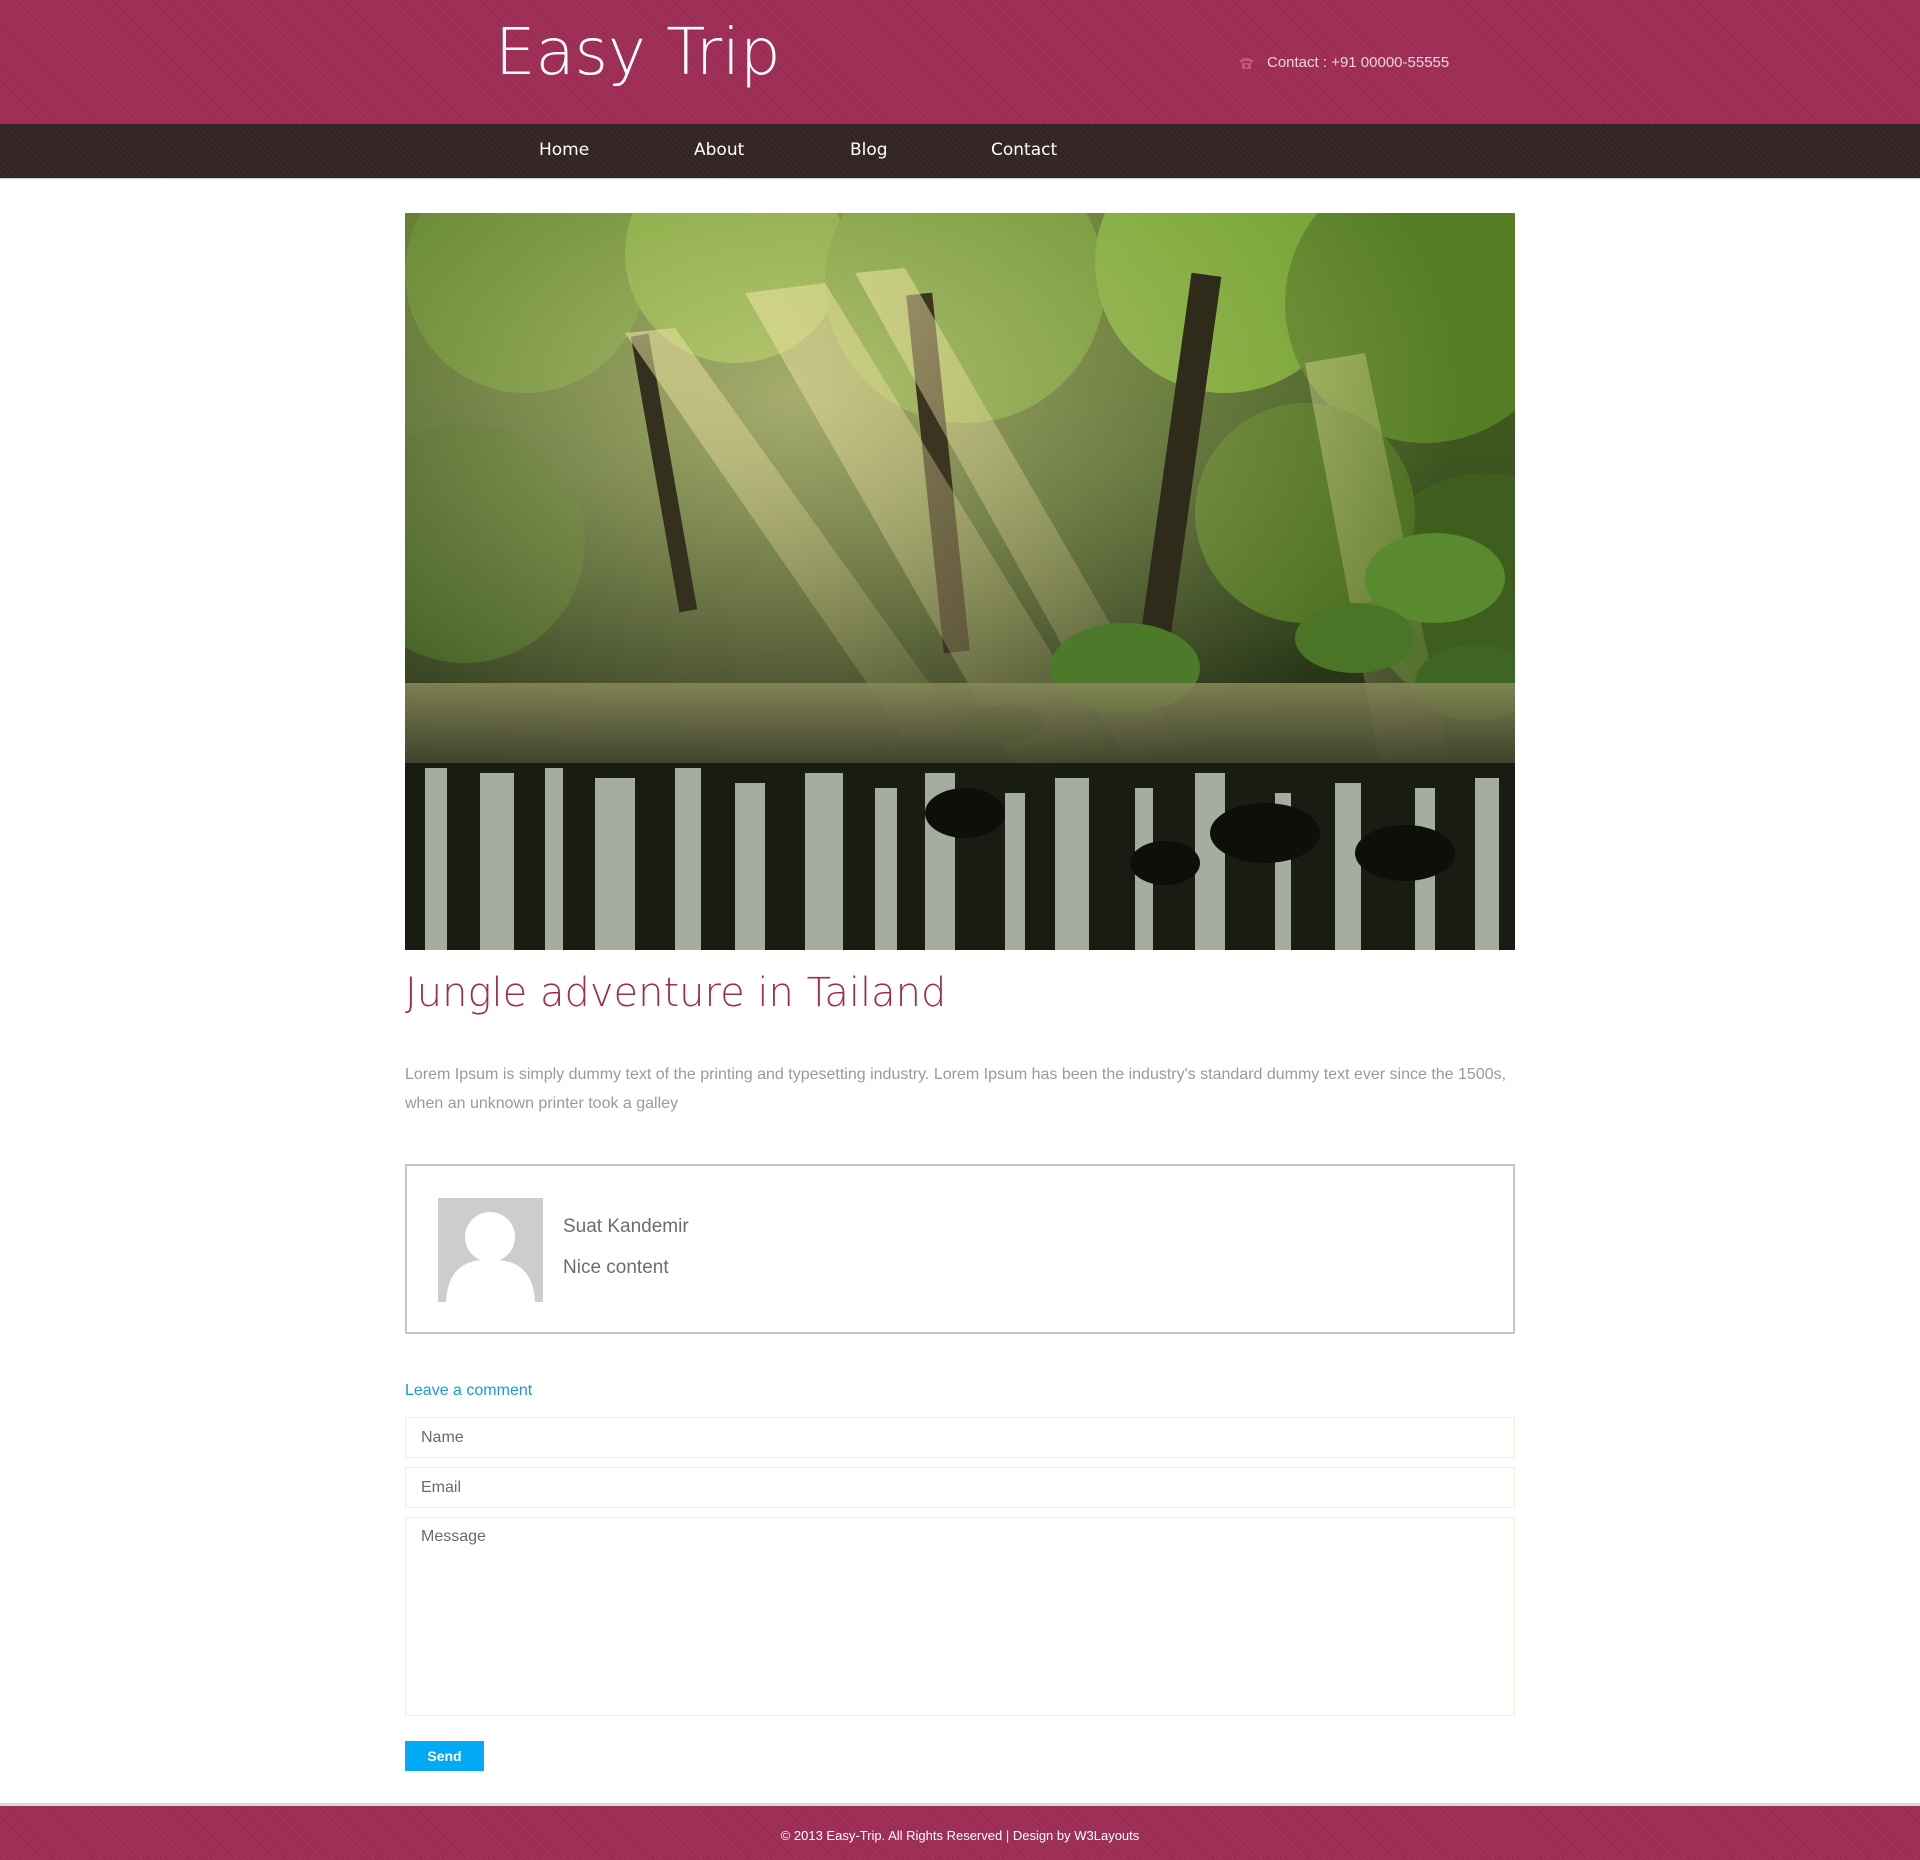  Describe the element at coordinates (564, 150) in the screenshot. I see `nav-home: Home` at that location.